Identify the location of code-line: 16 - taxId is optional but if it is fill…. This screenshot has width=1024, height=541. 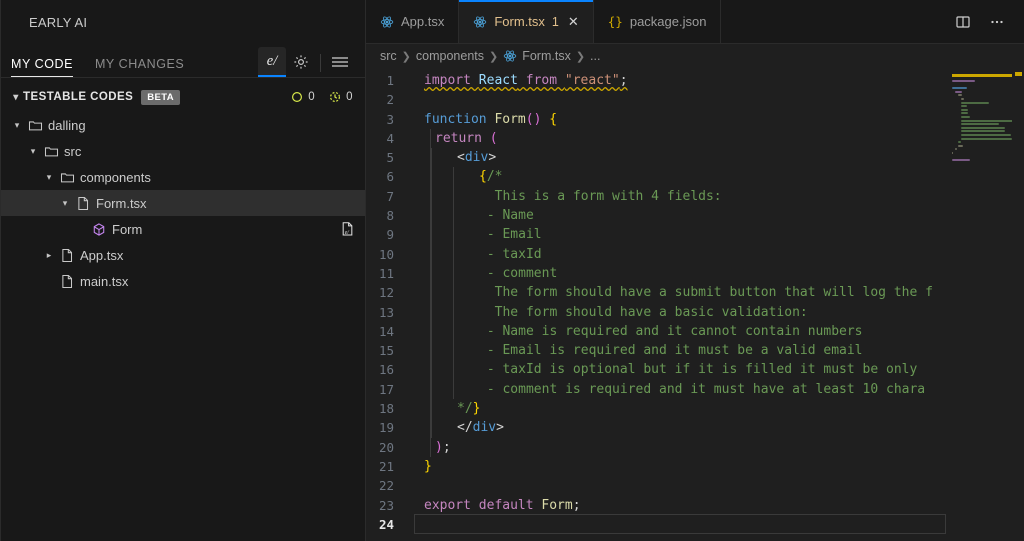
(656, 370).